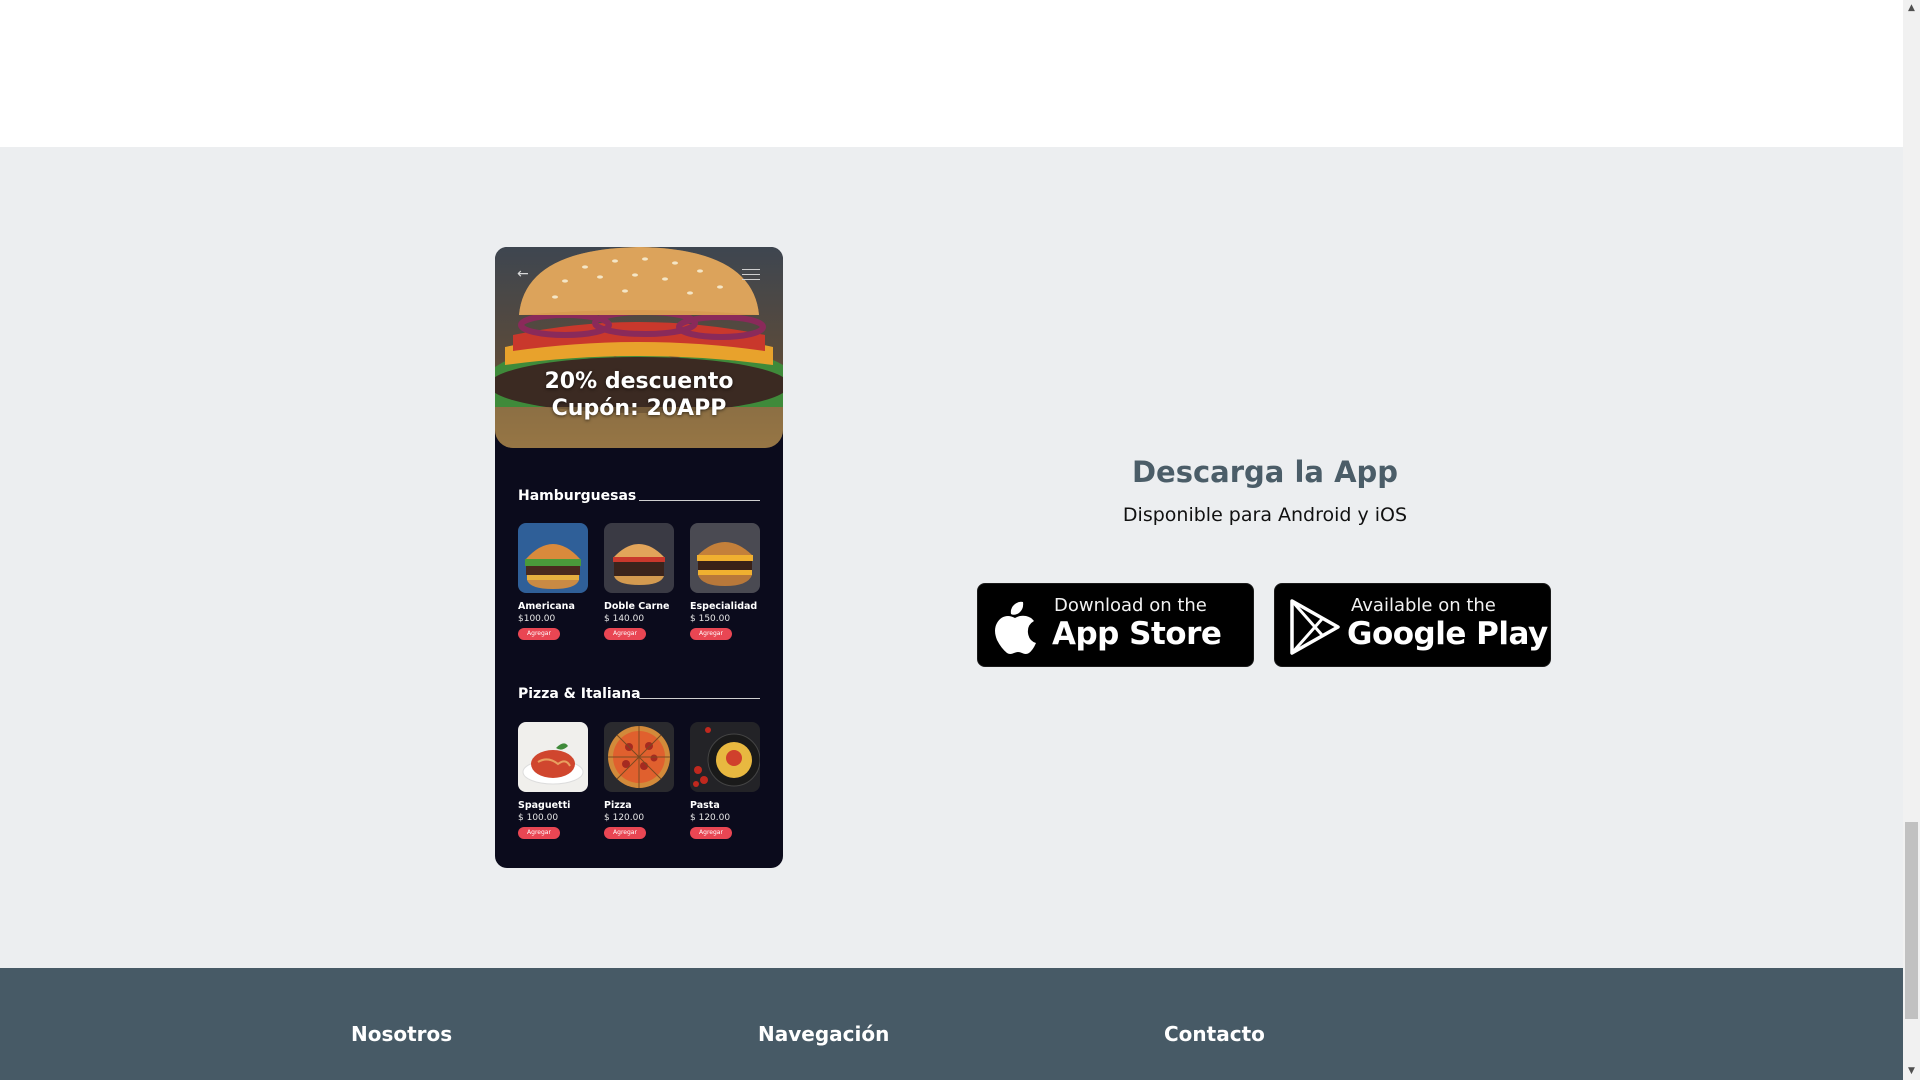 The height and width of the screenshot is (1080, 1920). What do you see at coordinates (624, 619) in the screenshot?
I see `item-price: $ 140.00` at bounding box center [624, 619].